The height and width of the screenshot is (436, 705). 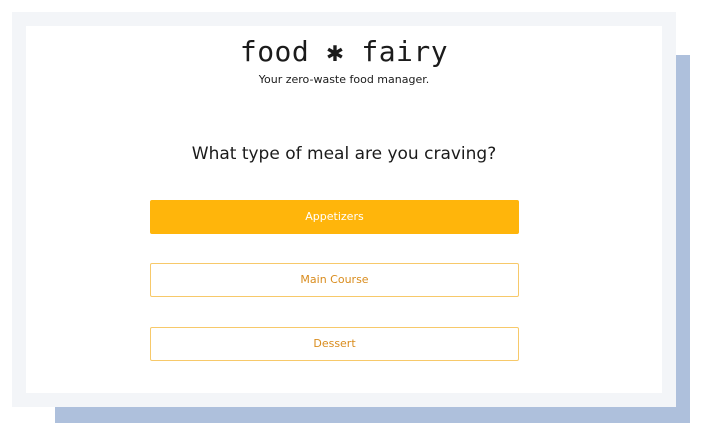 What do you see at coordinates (344, 79) in the screenshot?
I see `tagline: Your zero-waste food manager.` at bounding box center [344, 79].